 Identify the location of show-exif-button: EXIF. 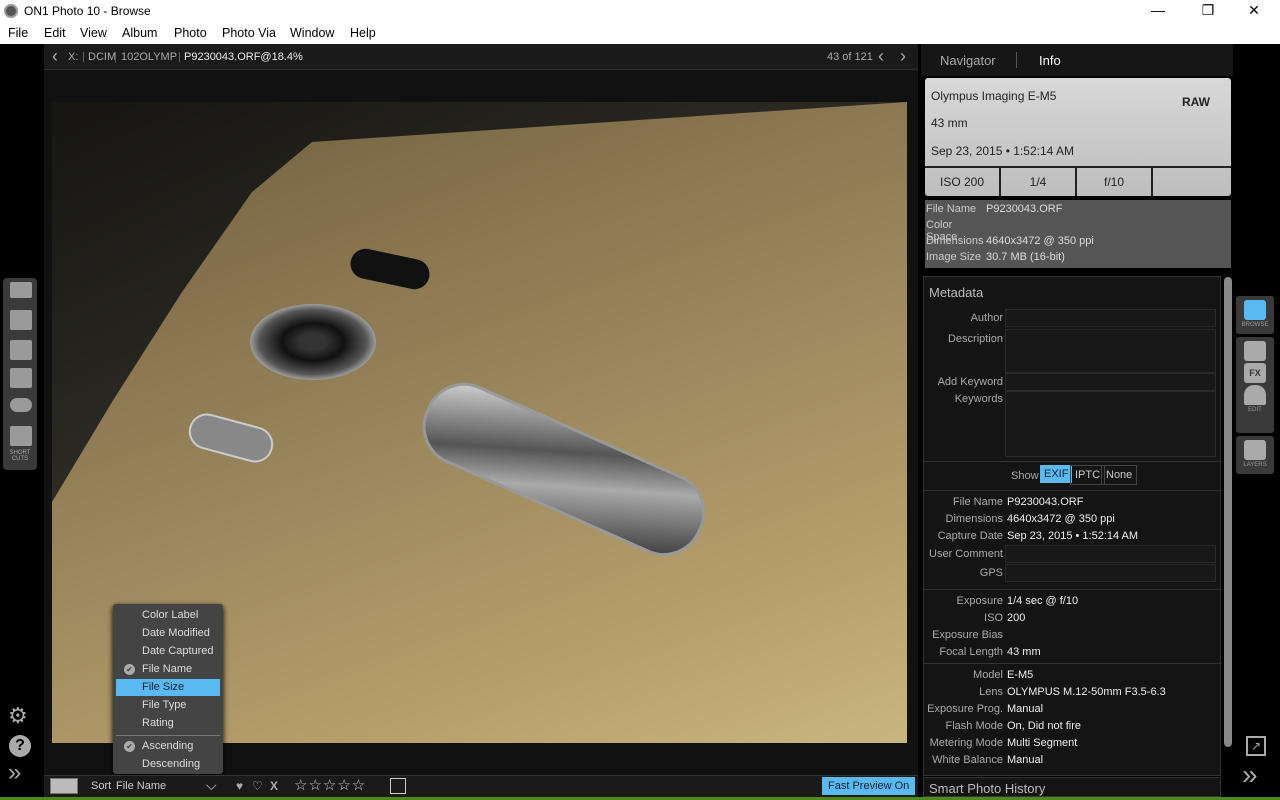
(1056, 474).